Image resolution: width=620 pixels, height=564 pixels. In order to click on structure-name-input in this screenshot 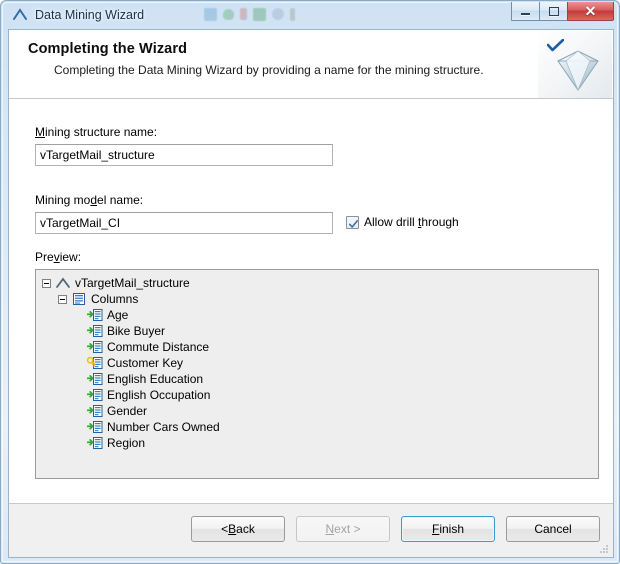, I will do `click(184, 155)`.